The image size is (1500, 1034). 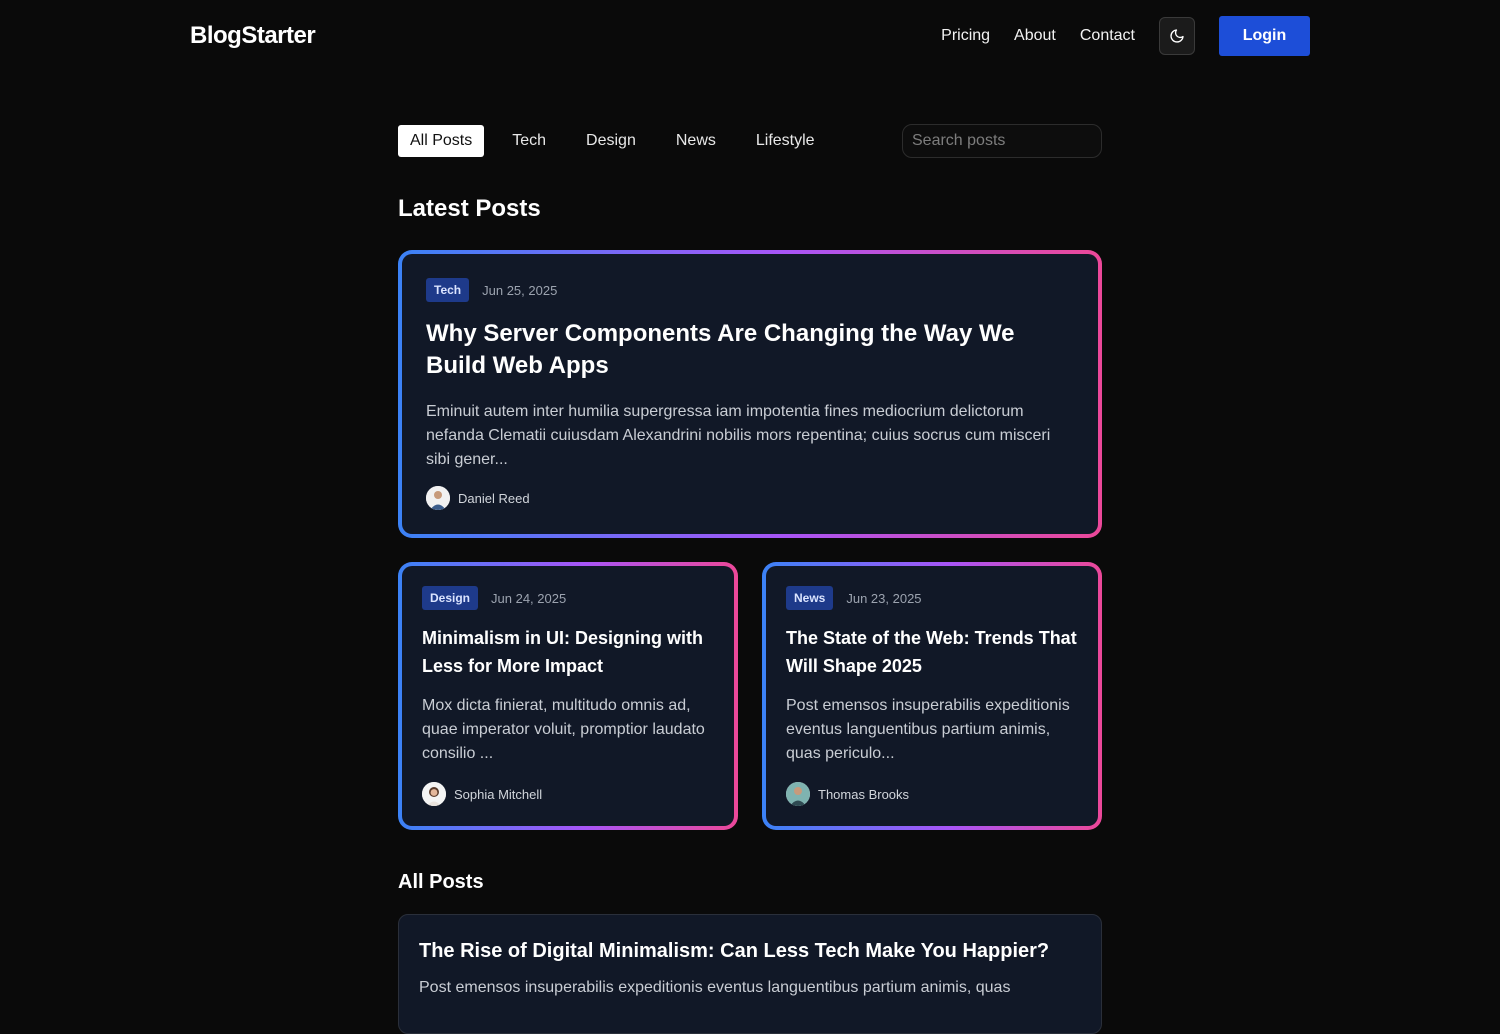 What do you see at coordinates (750, 36) in the screenshot?
I see `site-header: BlogStarter Pricing About Contact Login` at bounding box center [750, 36].